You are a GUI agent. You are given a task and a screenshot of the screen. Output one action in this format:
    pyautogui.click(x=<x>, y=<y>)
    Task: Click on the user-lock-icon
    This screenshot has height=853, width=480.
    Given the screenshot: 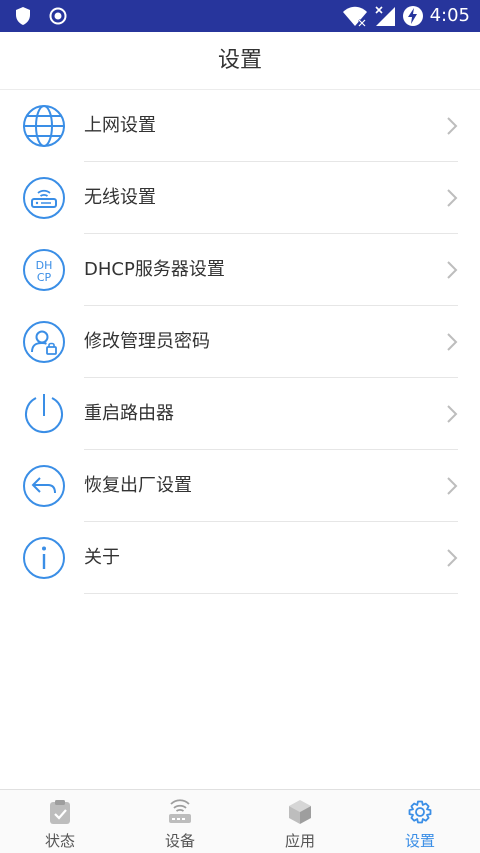 What is the action you would take?
    pyautogui.click(x=44, y=342)
    